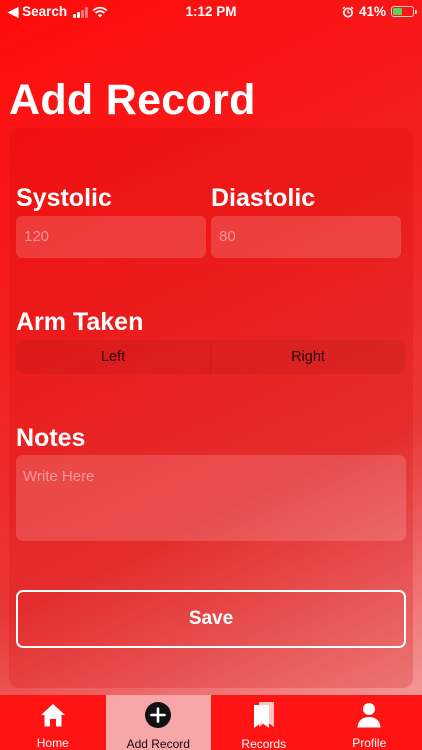 This screenshot has height=750, width=422. I want to click on alarm-icon, so click(348, 11).